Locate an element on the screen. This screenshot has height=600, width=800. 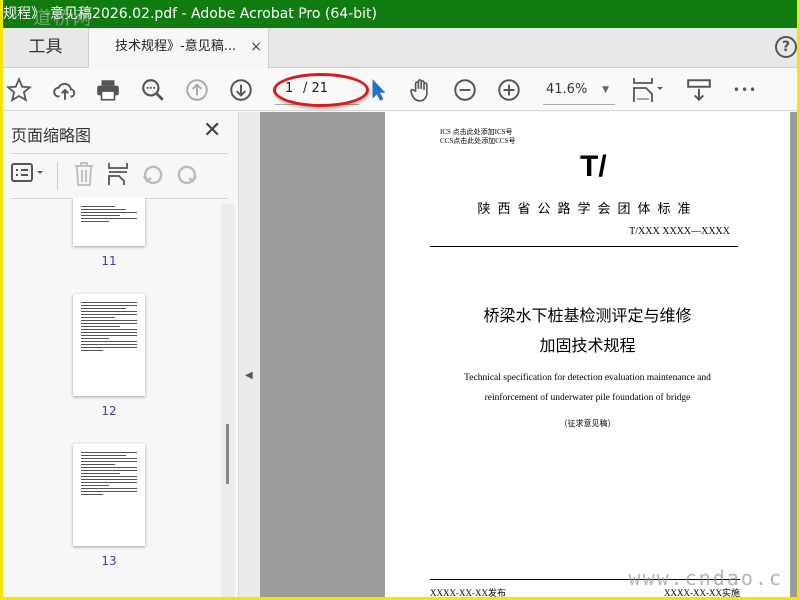
thumbnail-label: 11 is located at coordinates (109, 261).